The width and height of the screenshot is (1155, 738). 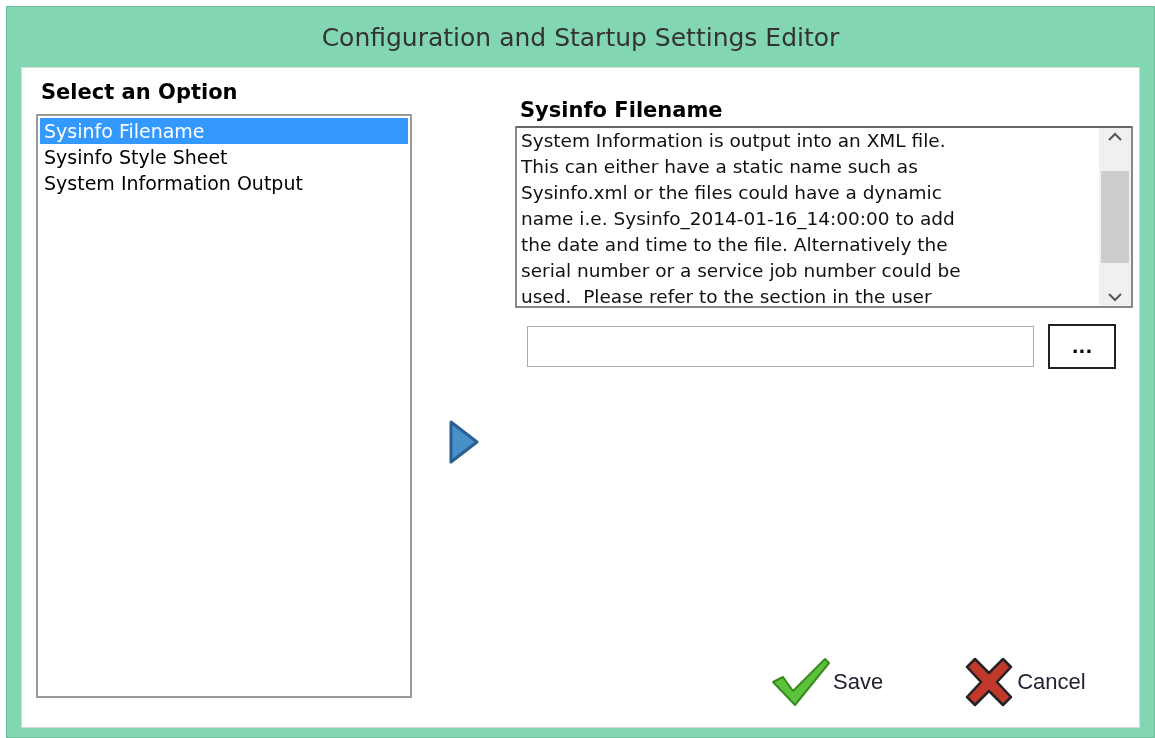 I want to click on filename-field, so click(x=780, y=346).